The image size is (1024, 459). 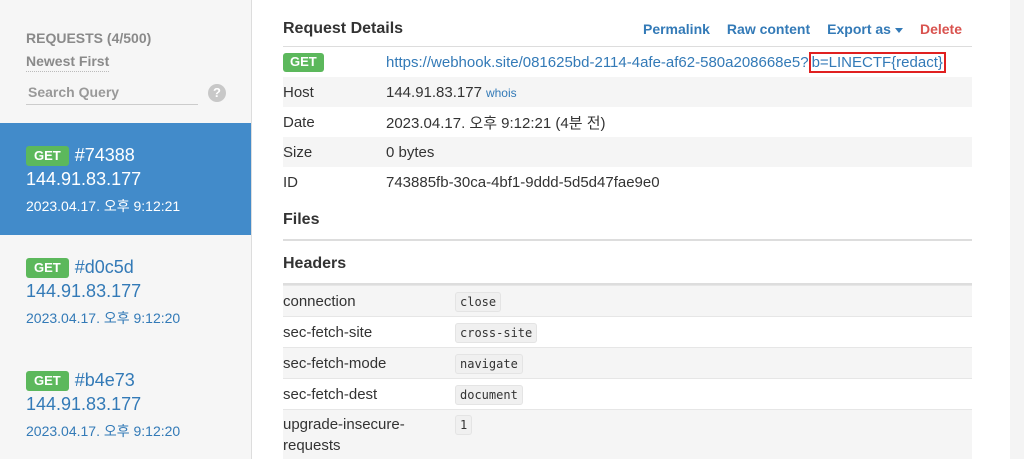 I want to click on header-name: sec-fetch-dest, so click(x=369, y=394).